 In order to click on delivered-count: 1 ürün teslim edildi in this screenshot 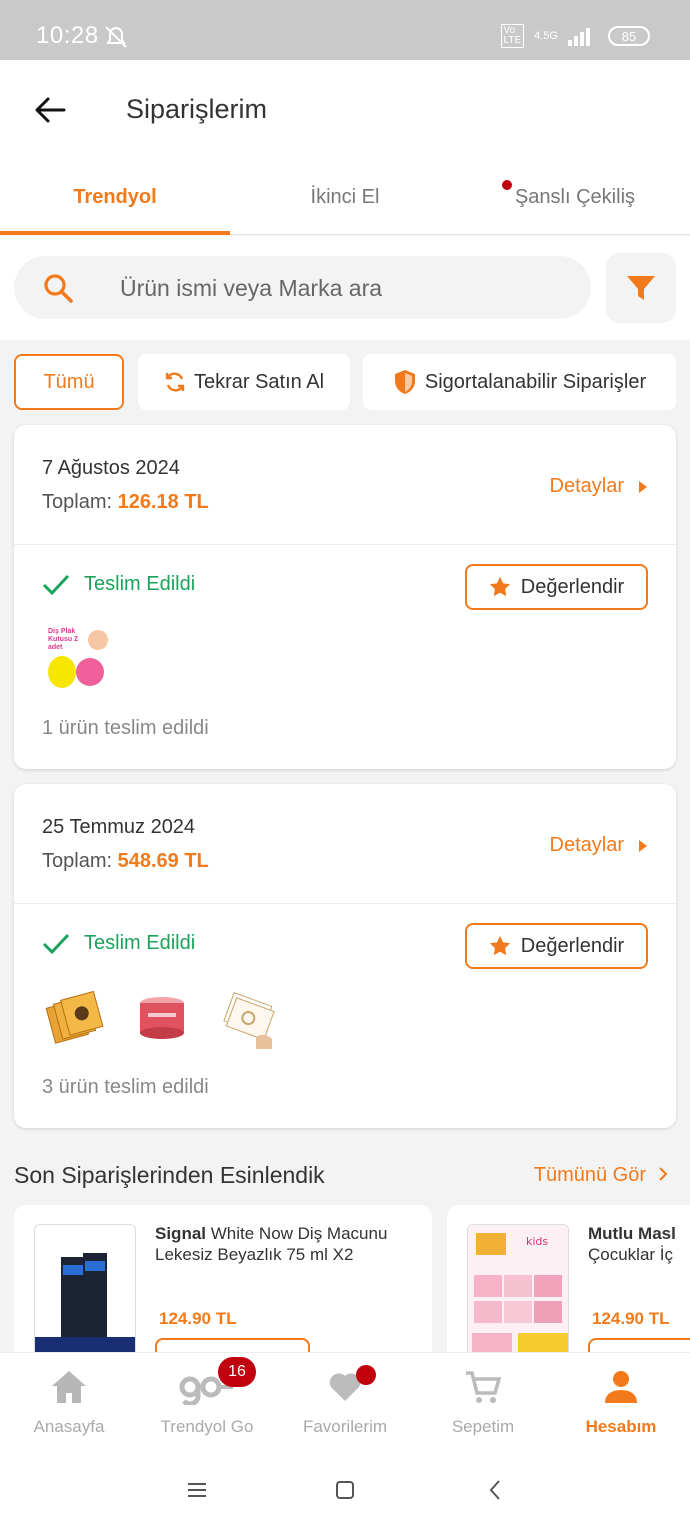, I will do `click(125, 728)`.